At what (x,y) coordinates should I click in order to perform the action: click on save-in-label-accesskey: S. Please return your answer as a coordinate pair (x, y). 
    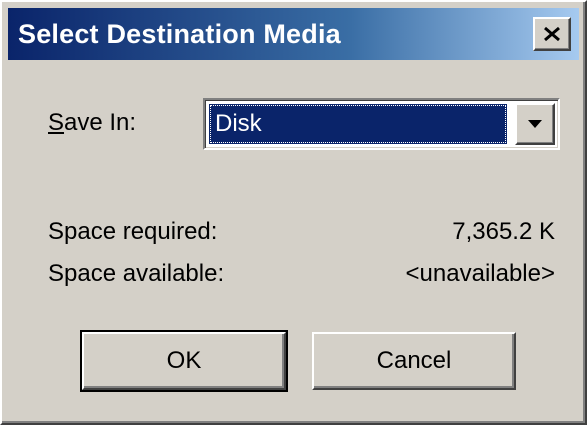
    Looking at the image, I should click on (56, 122).